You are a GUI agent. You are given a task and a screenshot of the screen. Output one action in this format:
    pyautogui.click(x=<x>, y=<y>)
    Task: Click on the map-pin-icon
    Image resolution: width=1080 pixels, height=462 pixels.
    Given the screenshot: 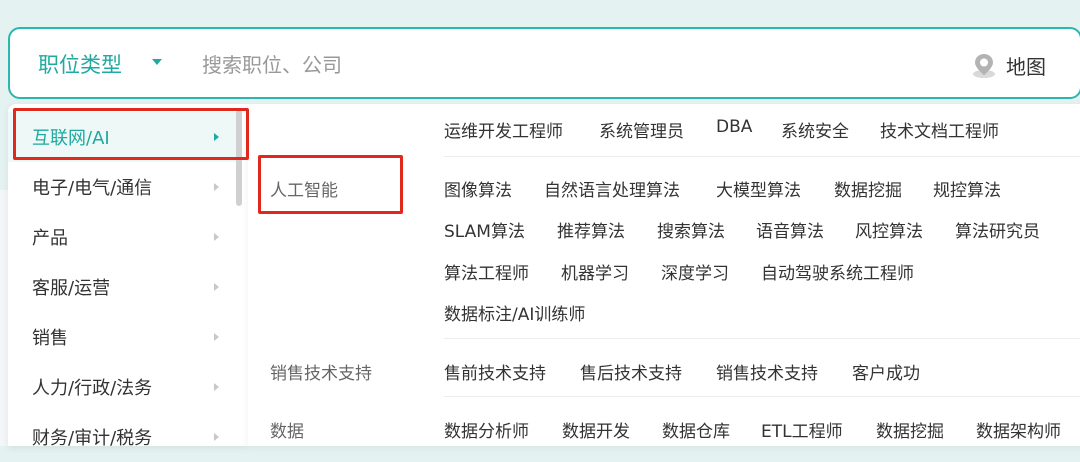 What is the action you would take?
    pyautogui.click(x=984, y=66)
    